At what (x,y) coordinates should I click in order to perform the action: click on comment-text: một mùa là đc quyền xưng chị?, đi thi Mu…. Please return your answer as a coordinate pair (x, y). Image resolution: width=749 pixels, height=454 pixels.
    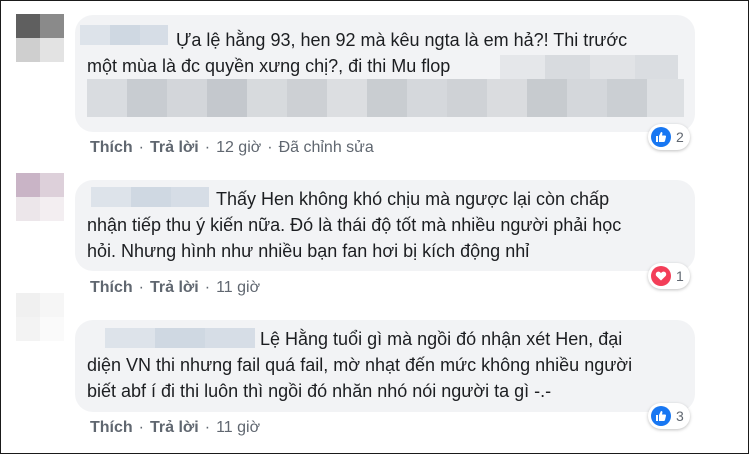
    Looking at the image, I should click on (268, 66).